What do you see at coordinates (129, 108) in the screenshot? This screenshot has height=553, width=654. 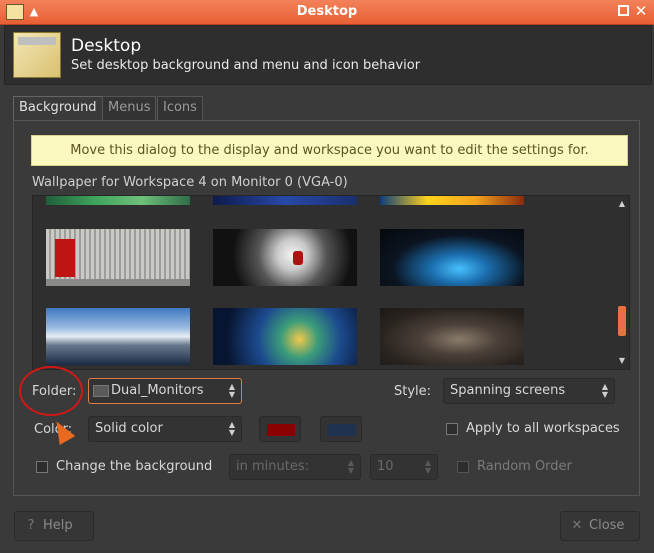 I see `tab-menus: Menus` at bounding box center [129, 108].